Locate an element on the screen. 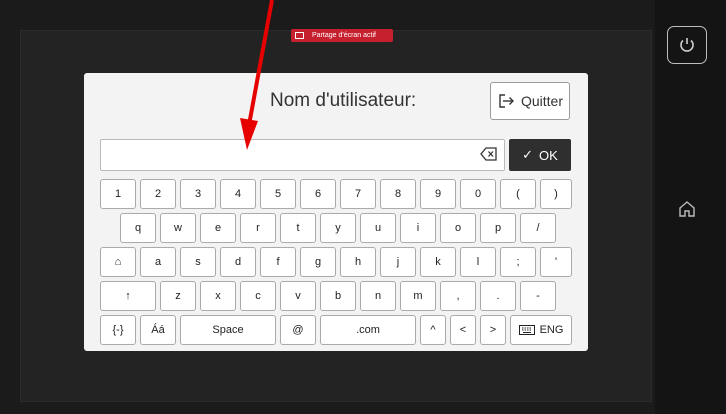 The width and height of the screenshot is (726, 414). key-period: . is located at coordinates (498, 296).